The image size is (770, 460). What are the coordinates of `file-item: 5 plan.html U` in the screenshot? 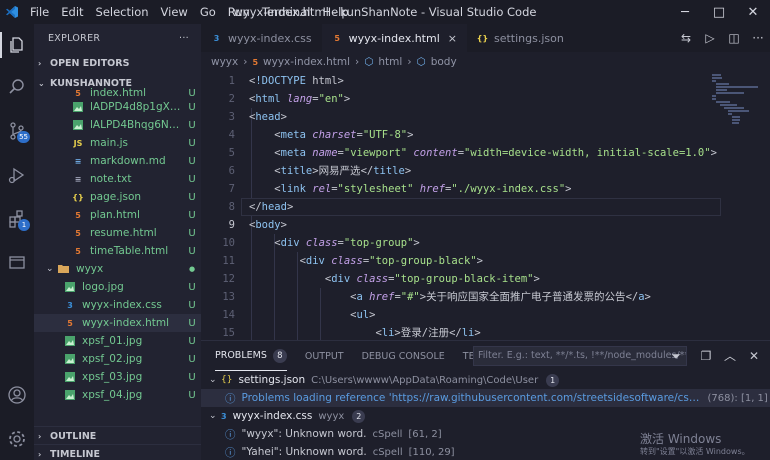 It's located at (117, 215).